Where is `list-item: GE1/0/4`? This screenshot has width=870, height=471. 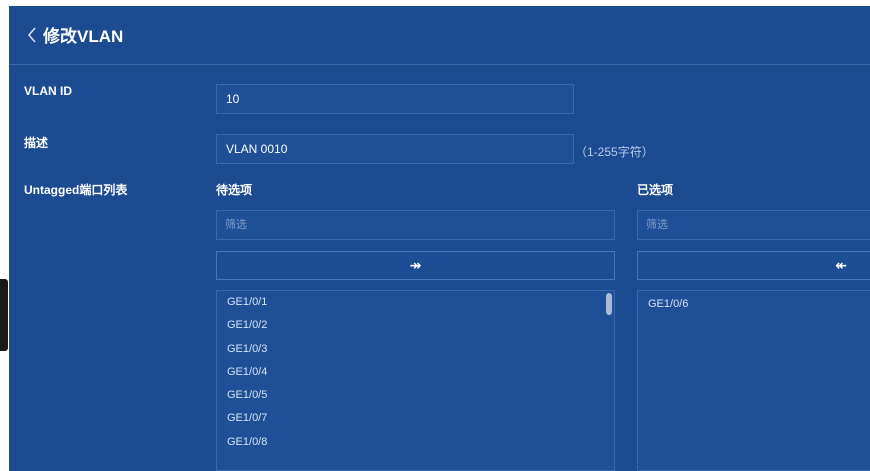
list-item: GE1/0/4 is located at coordinates (415, 372).